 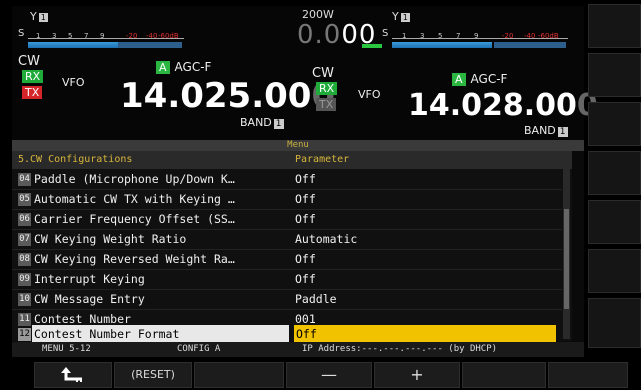 I want to click on tx-indicator-main: TX, so click(x=32, y=92).